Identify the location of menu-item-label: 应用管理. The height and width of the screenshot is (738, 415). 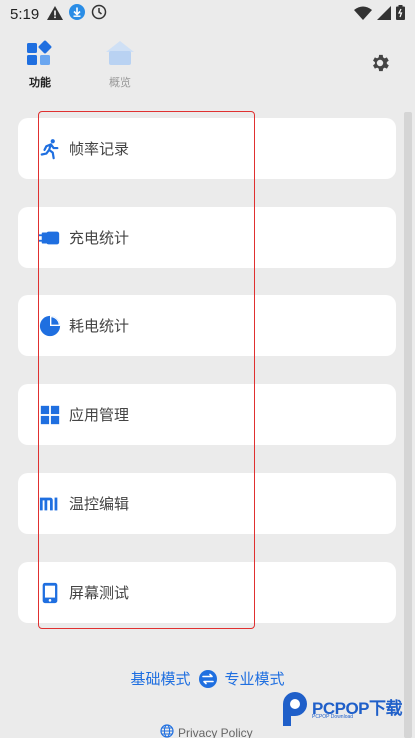
(99, 415).